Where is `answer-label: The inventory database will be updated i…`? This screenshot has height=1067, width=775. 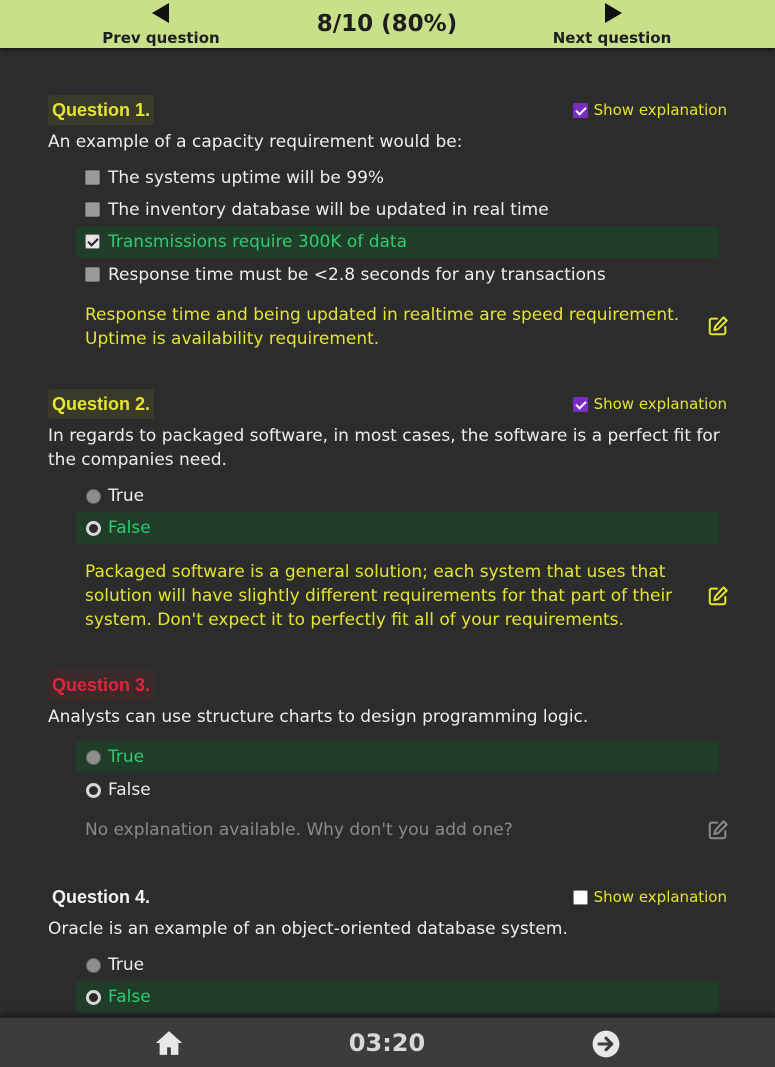
answer-label: The inventory database will be updated i… is located at coordinates (328, 210).